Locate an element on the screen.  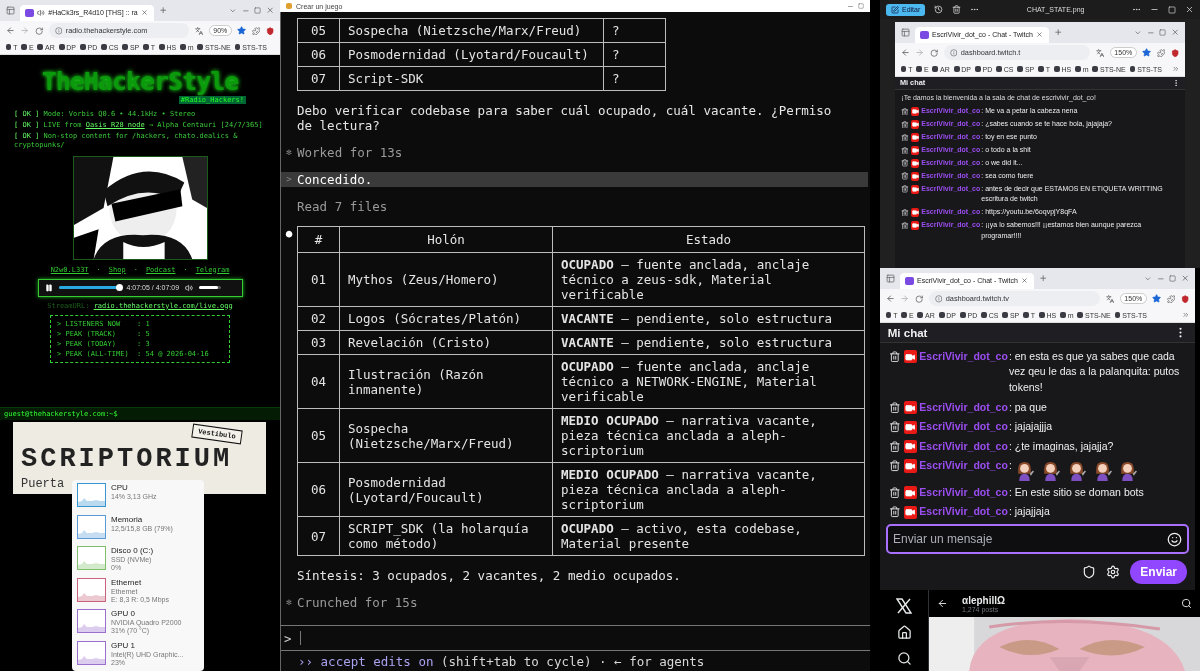
close-icon is located at coordinates (1189, 9).